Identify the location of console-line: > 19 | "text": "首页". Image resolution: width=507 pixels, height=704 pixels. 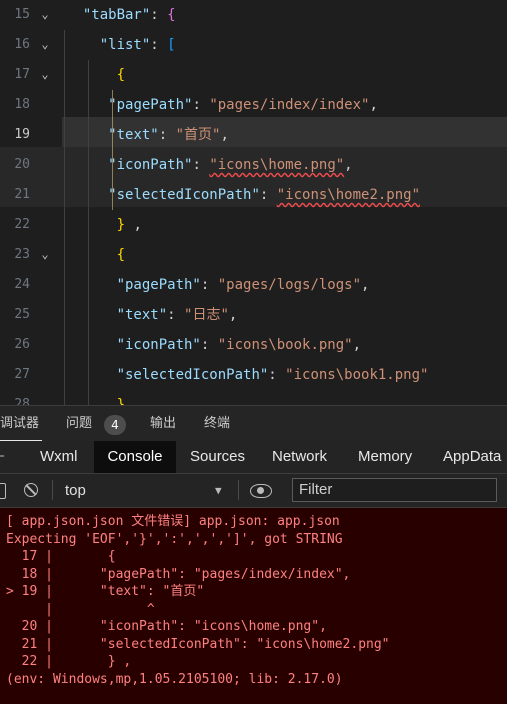
(105, 591).